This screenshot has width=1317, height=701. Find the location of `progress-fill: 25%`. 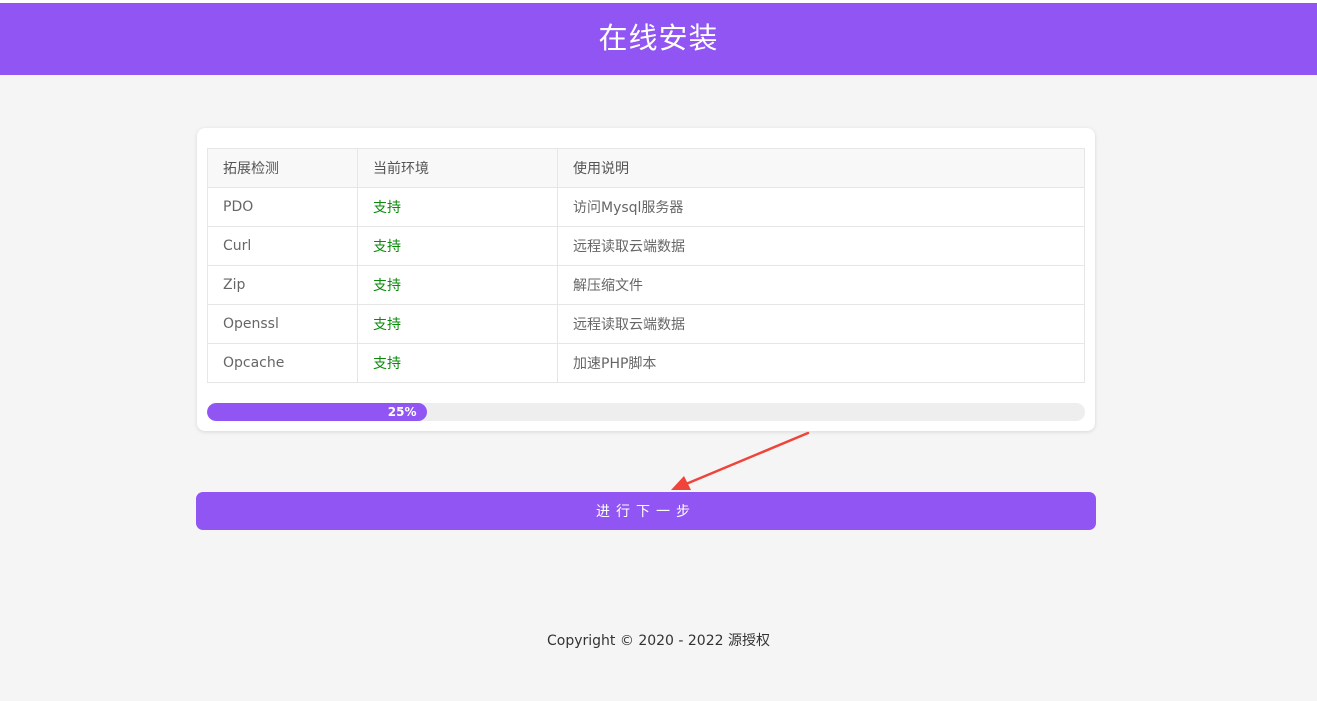

progress-fill: 25% is located at coordinates (317, 412).